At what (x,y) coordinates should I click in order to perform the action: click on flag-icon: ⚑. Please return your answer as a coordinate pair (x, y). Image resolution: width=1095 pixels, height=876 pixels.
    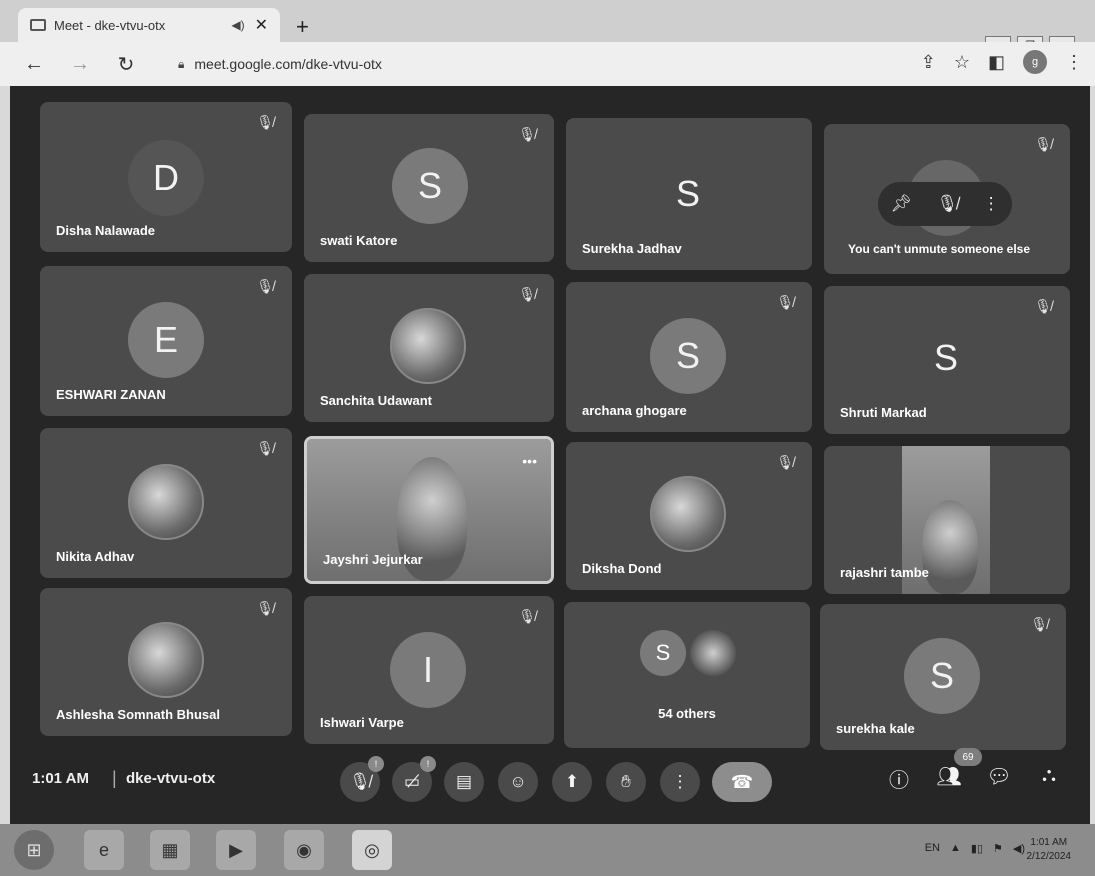
    Looking at the image, I should click on (998, 848).